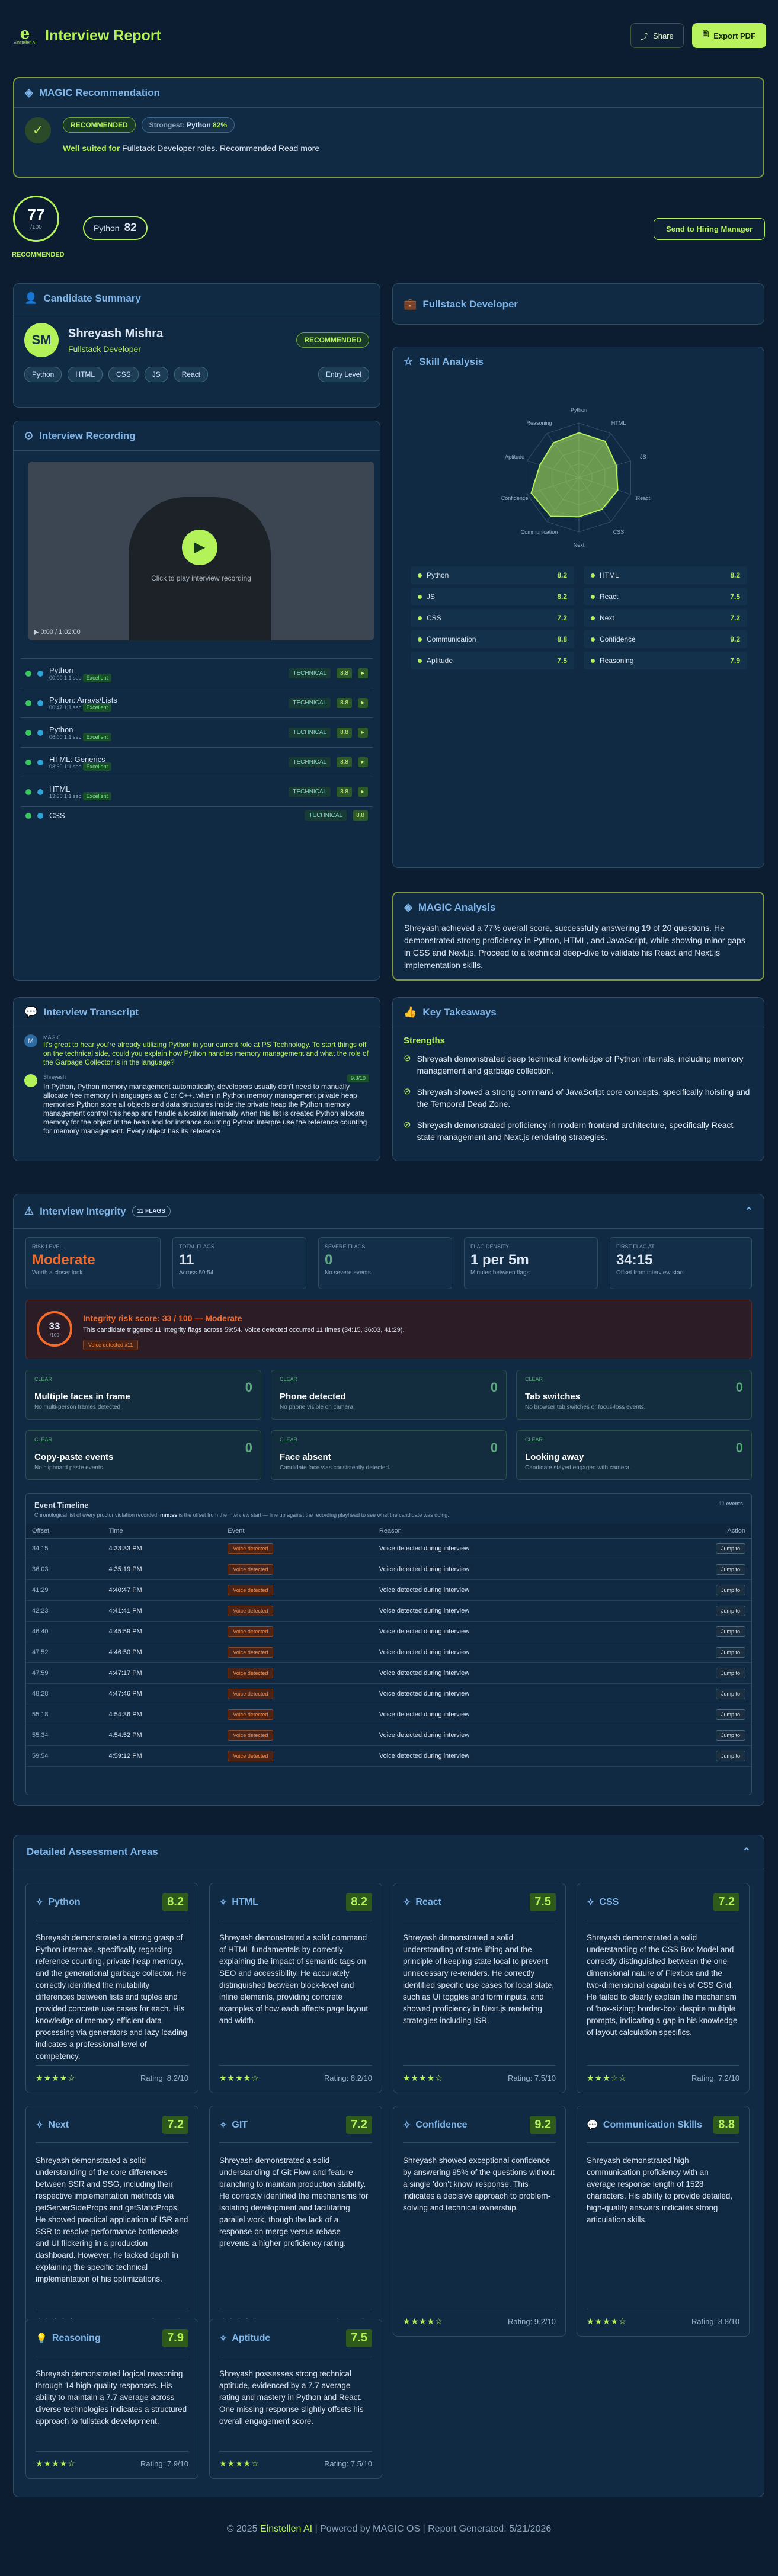 The image size is (778, 2576). Describe the element at coordinates (31, 1012) in the screenshot. I see `chat-icon: 💬` at that location.